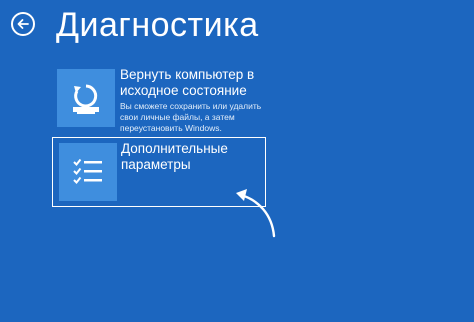  I want to click on back-arrow-icon, so click(23, 24).